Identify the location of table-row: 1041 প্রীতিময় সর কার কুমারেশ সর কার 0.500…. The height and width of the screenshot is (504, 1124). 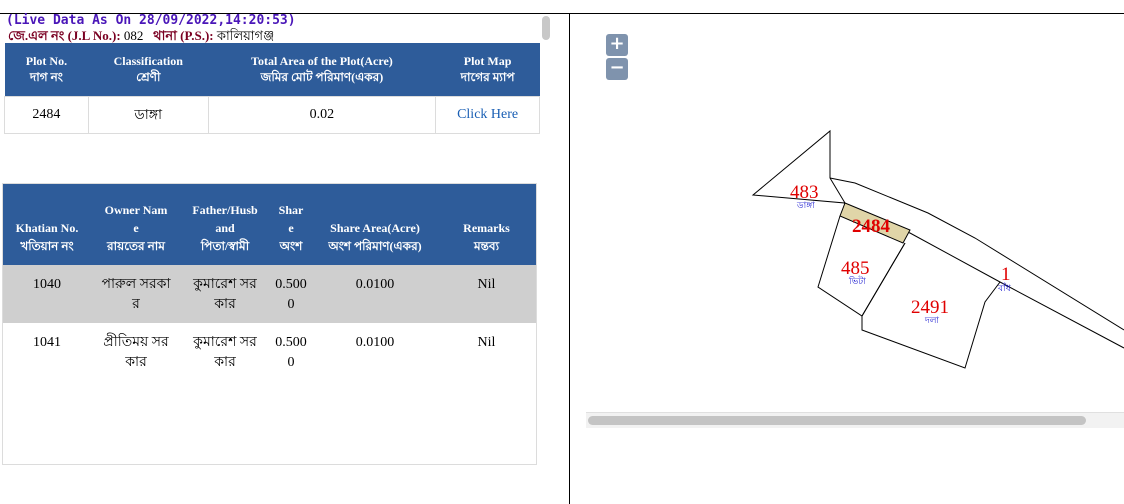
(269, 352).